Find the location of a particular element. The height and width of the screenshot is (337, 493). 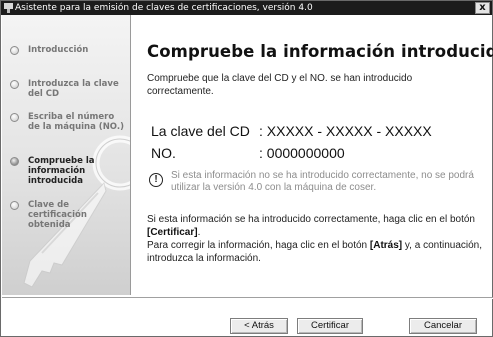

step-label: Introduzca la clave del CD is located at coordinates (73, 89).